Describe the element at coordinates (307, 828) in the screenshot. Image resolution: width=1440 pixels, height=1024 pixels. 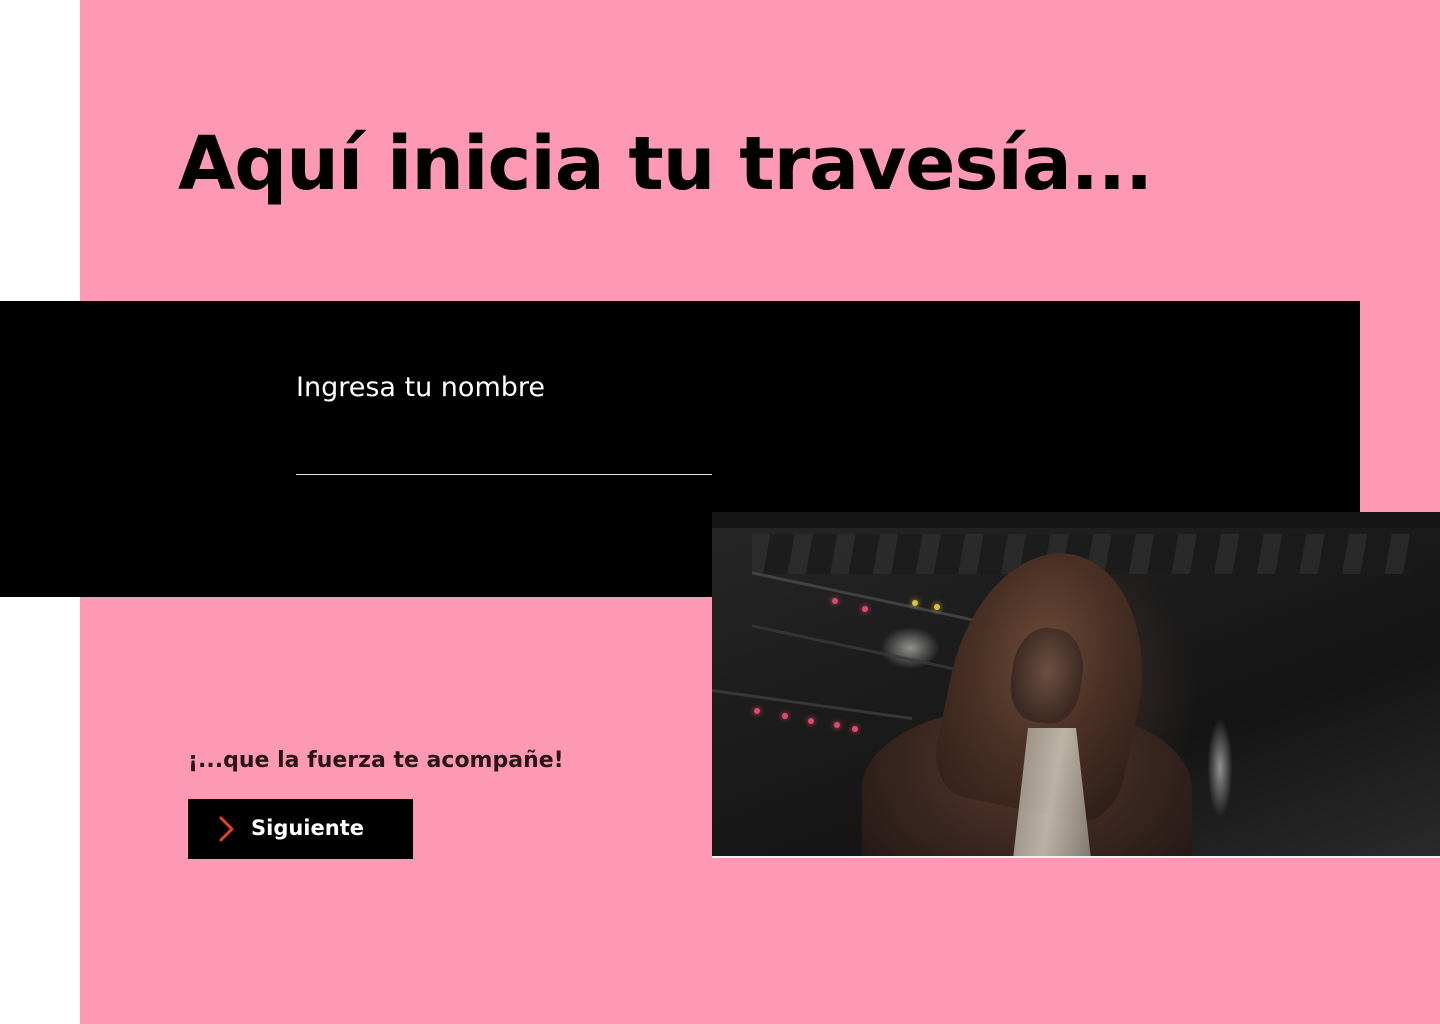
I see `next-button-label: Siguiente` at that location.